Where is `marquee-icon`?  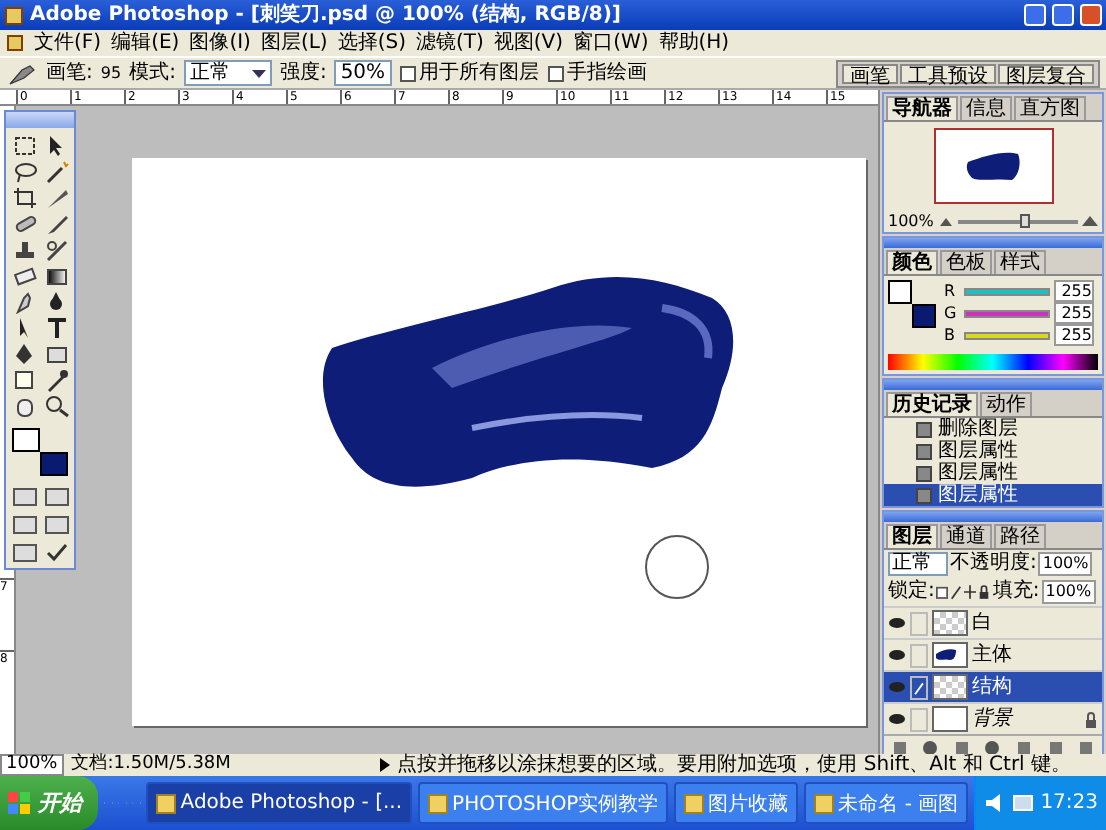 marquee-icon is located at coordinates (24, 146).